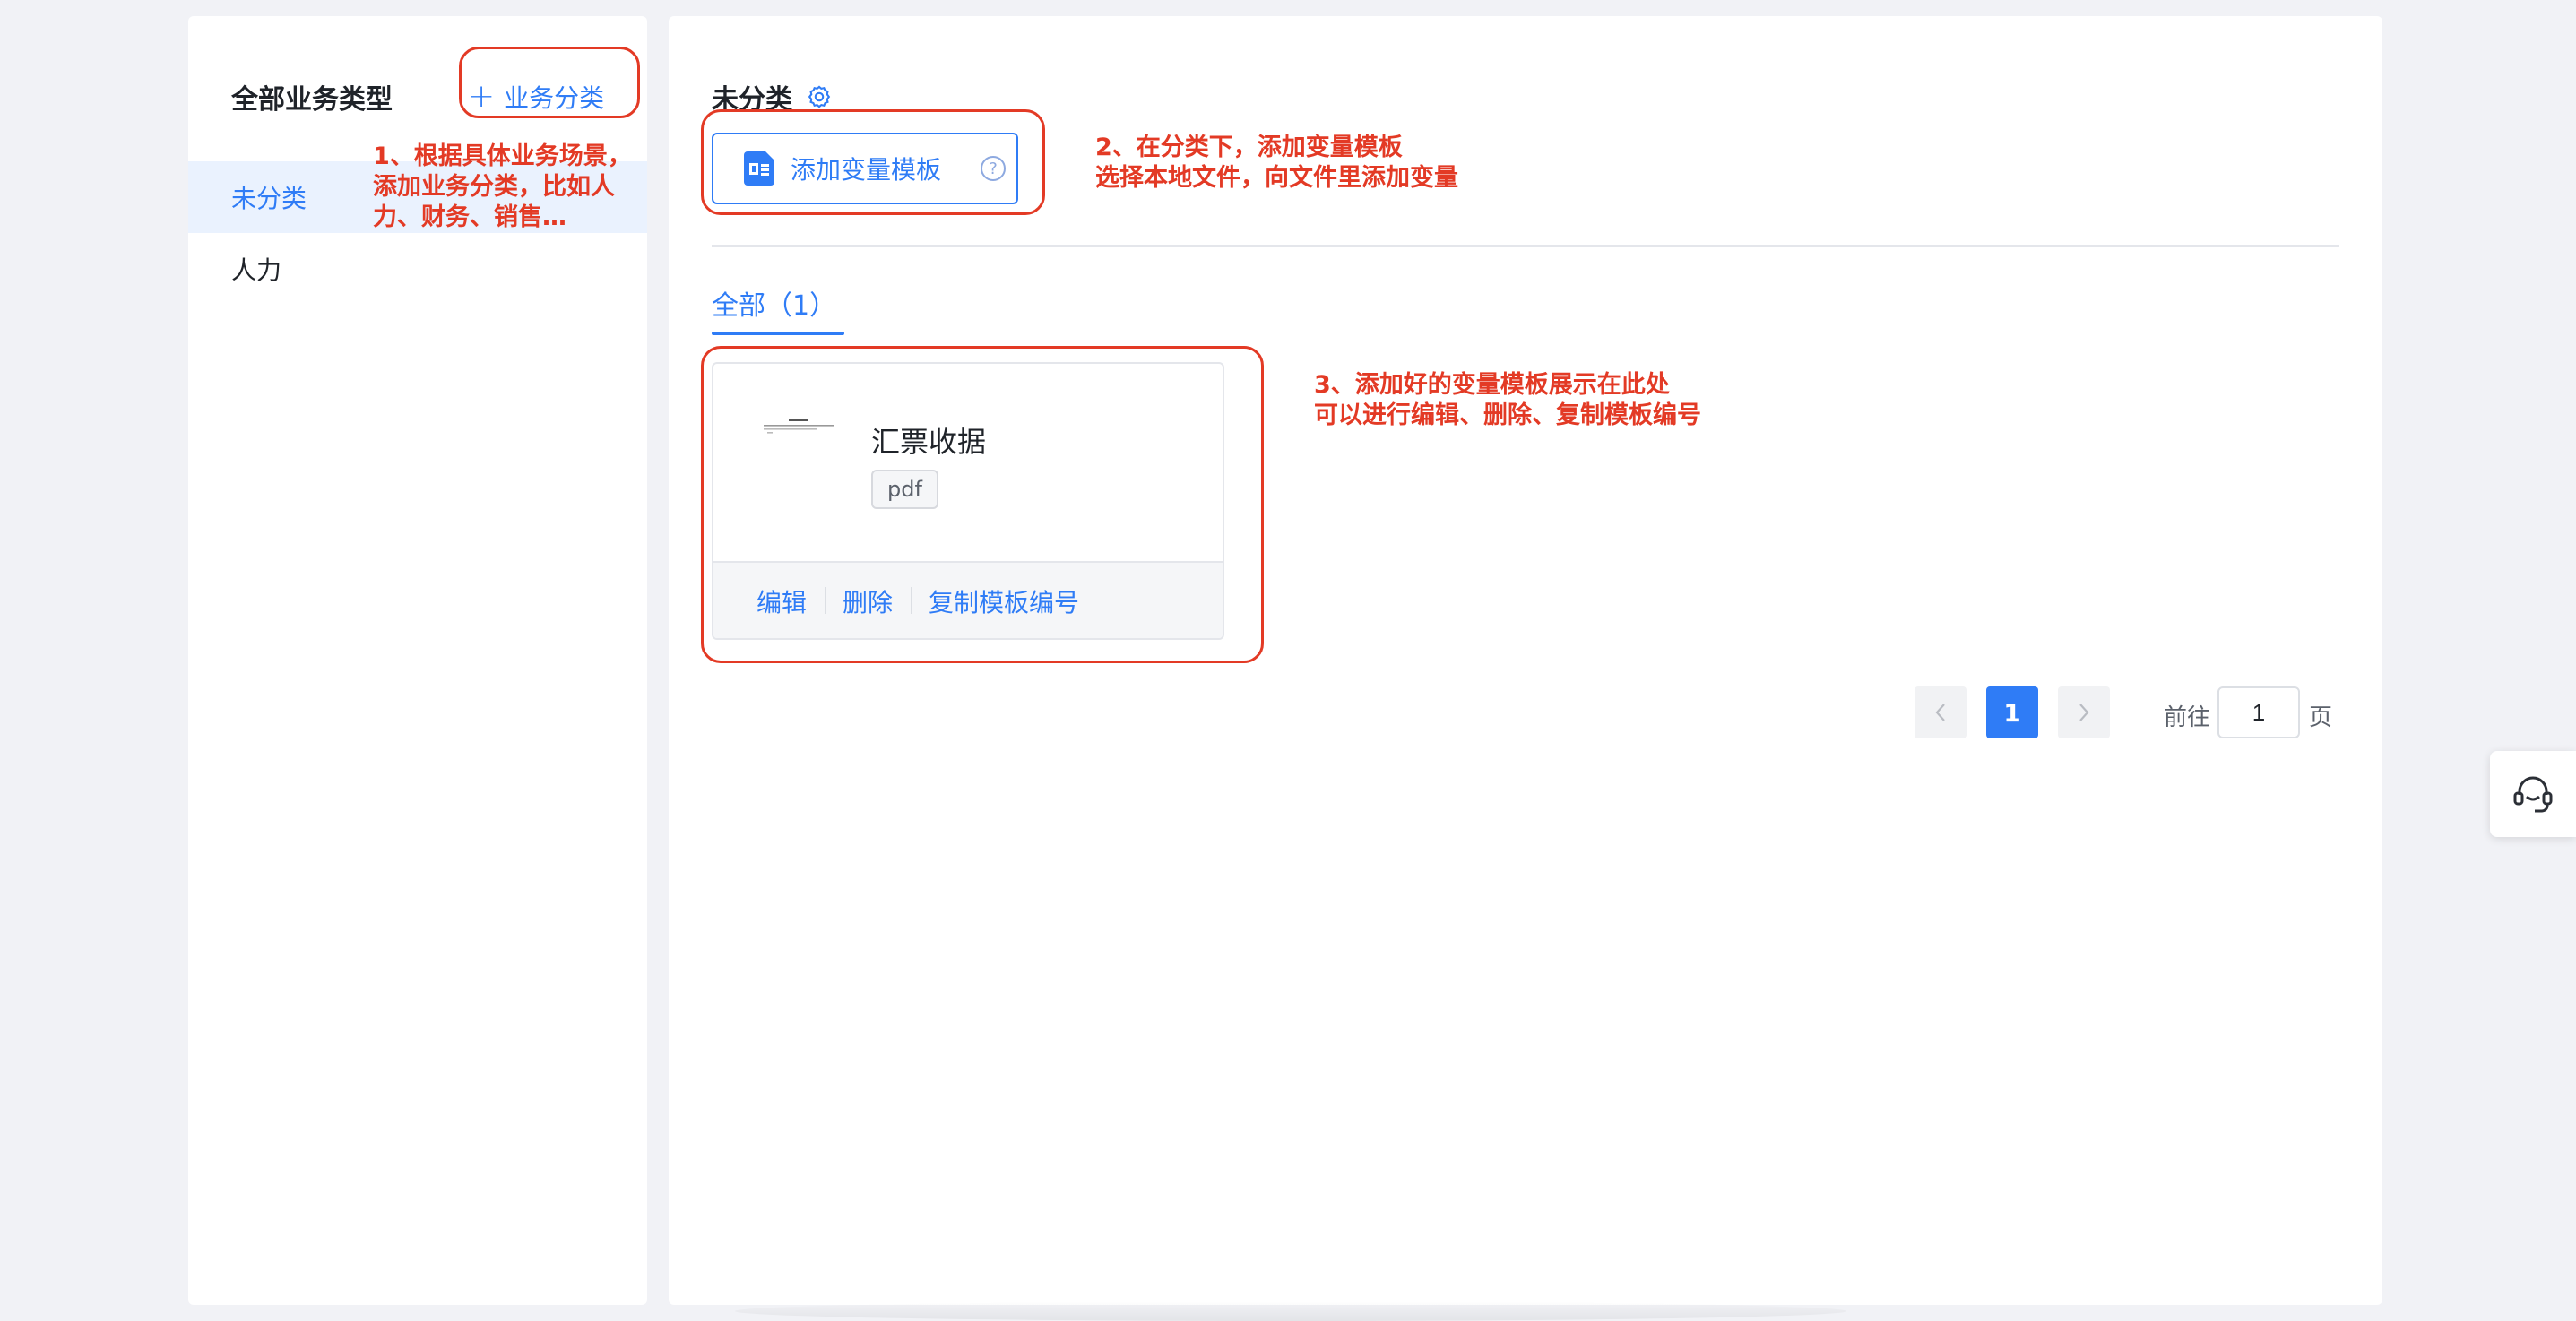 This screenshot has width=2576, height=1321. What do you see at coordinates (1290, 1311) in the screenshot?
I see `bottom-shadow` at bounding box center [1290, 1311].